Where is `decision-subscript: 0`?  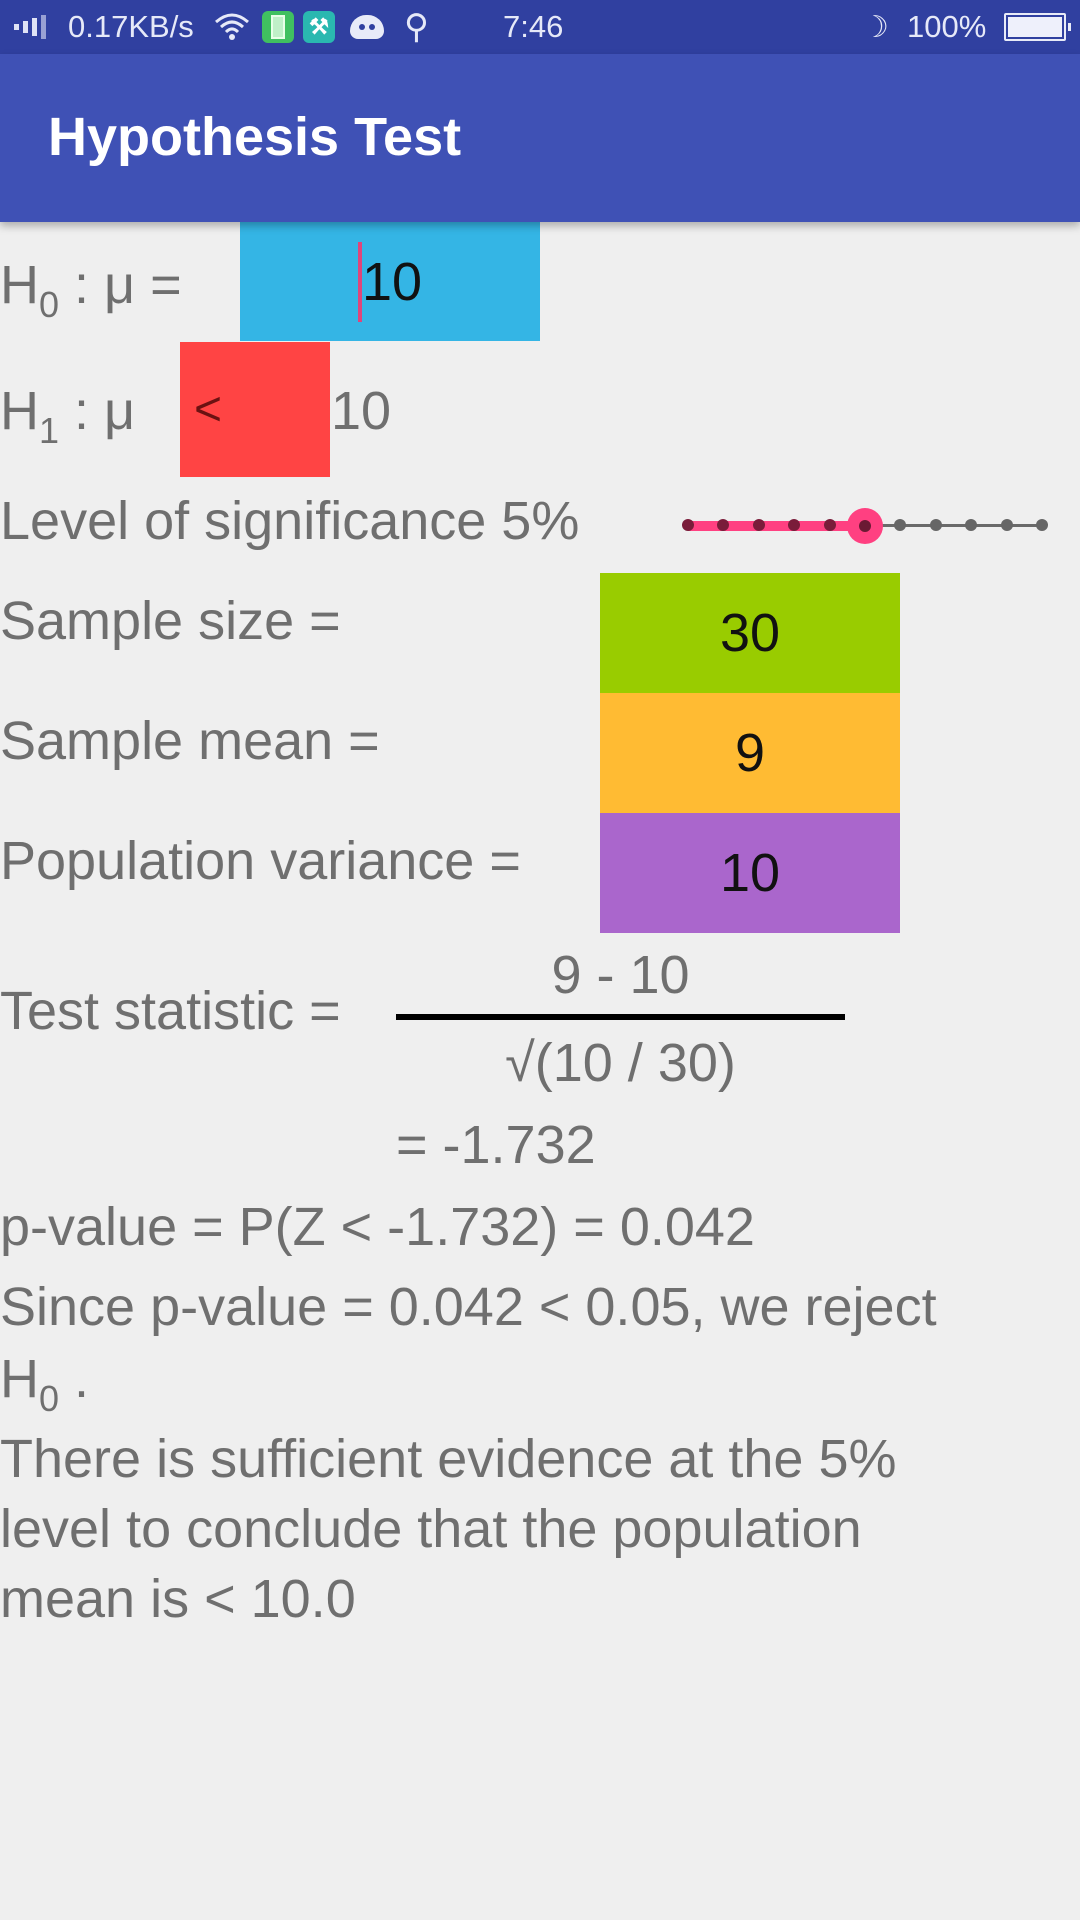
decision-subscript: 0 is located at coordinates (49, 1398).